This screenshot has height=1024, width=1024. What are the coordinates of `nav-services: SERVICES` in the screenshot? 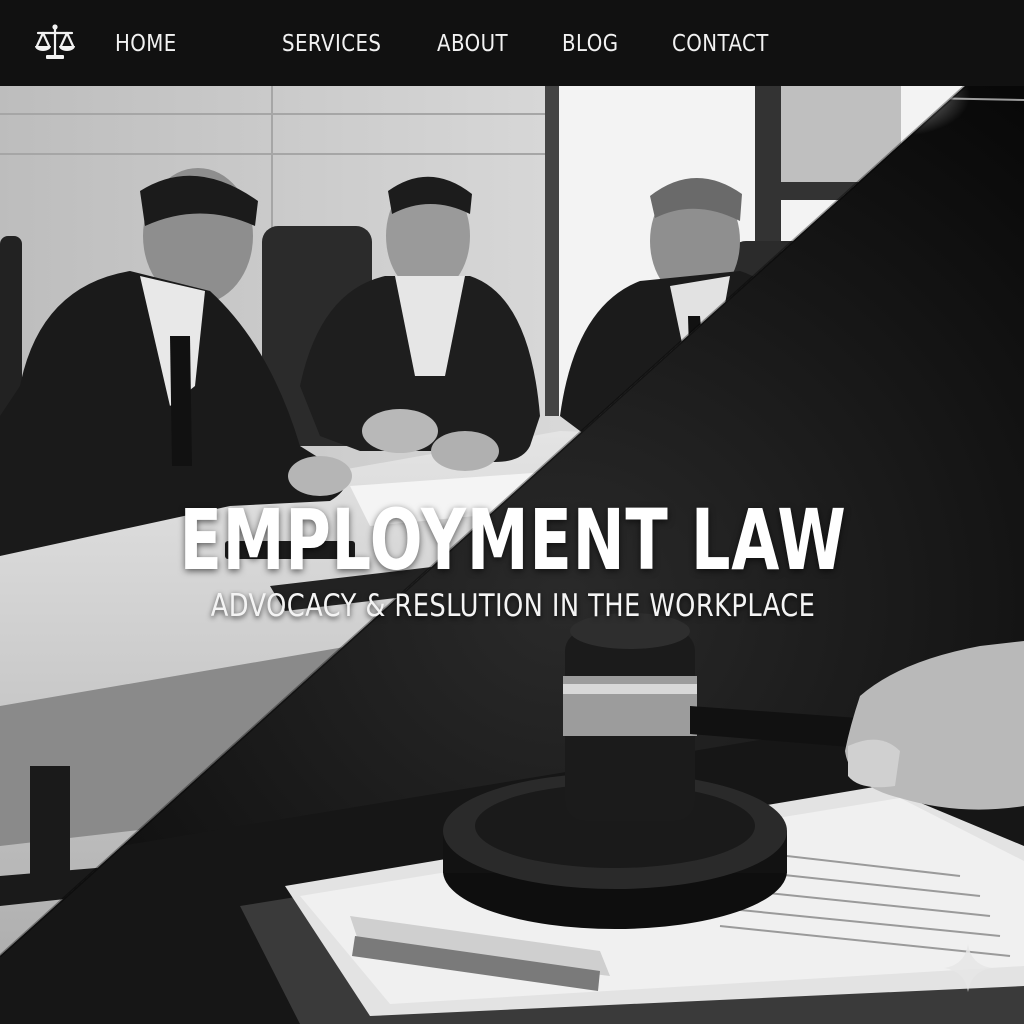 It's located at (331, 44).